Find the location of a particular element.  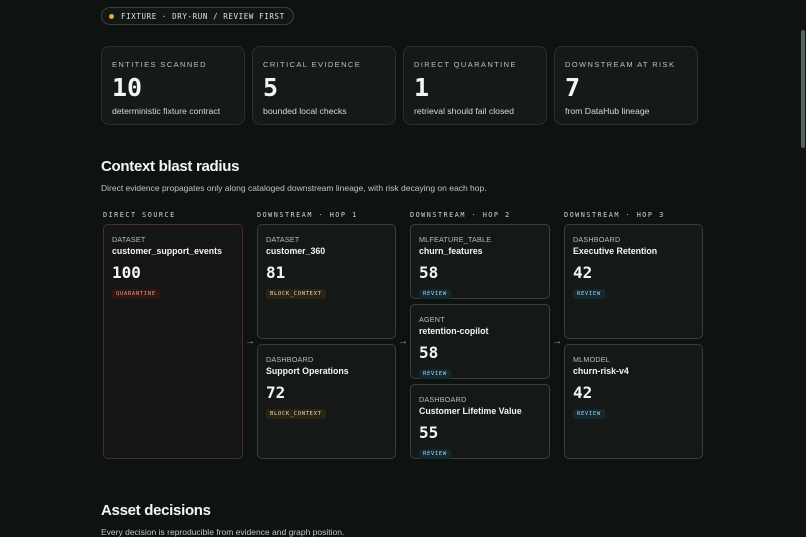

node-name: churn-risk-v4 is located at coordinates (601, 371).